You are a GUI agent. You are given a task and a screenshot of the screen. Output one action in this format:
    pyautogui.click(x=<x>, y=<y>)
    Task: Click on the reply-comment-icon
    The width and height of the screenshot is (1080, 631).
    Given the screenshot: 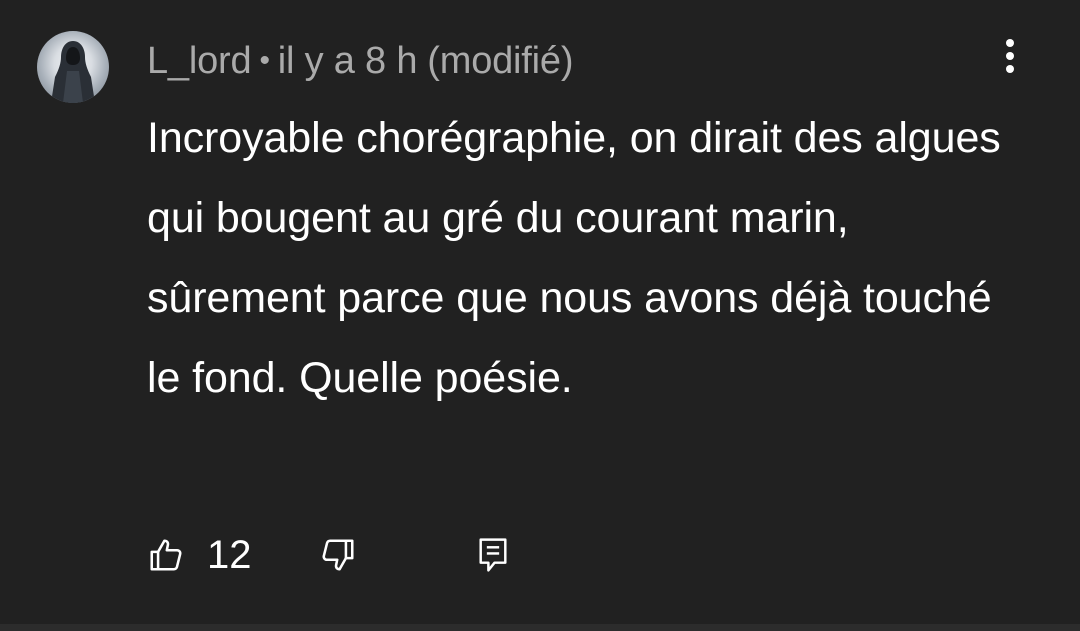 What is the action you would take?
    pyautogui.click(x=493, y=555)
    